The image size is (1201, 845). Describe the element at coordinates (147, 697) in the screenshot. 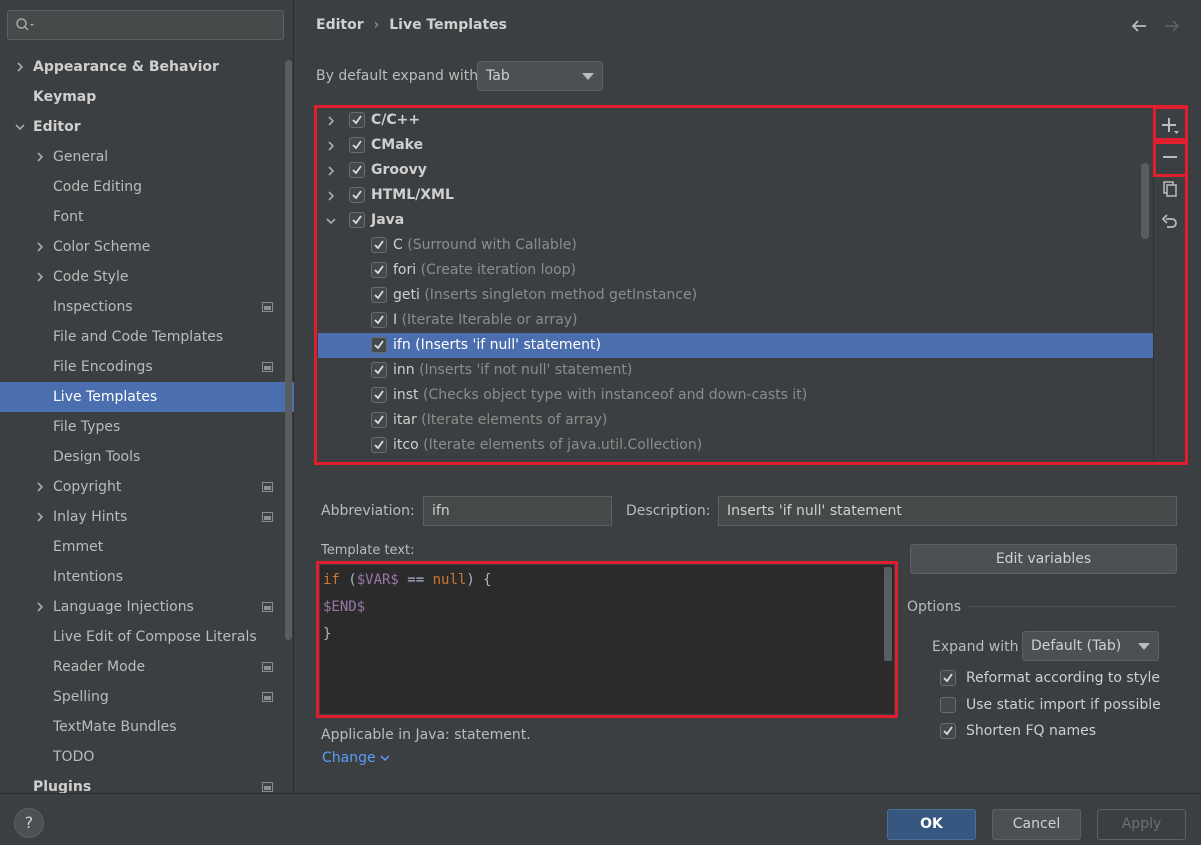

I see `sidebar-item: Spelling` at that location.